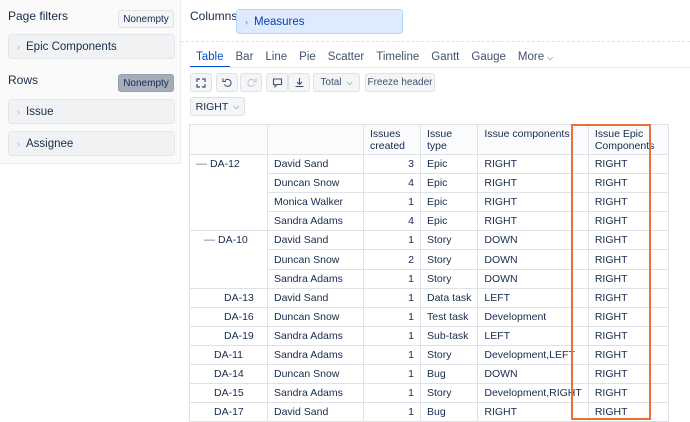 Image resolution: width=690 pixels, height=422 pixels. What do you see at coordinates (40, 111) in the screenshot?
I see `dimension-label: Issue` at bounding box center [40, 111].